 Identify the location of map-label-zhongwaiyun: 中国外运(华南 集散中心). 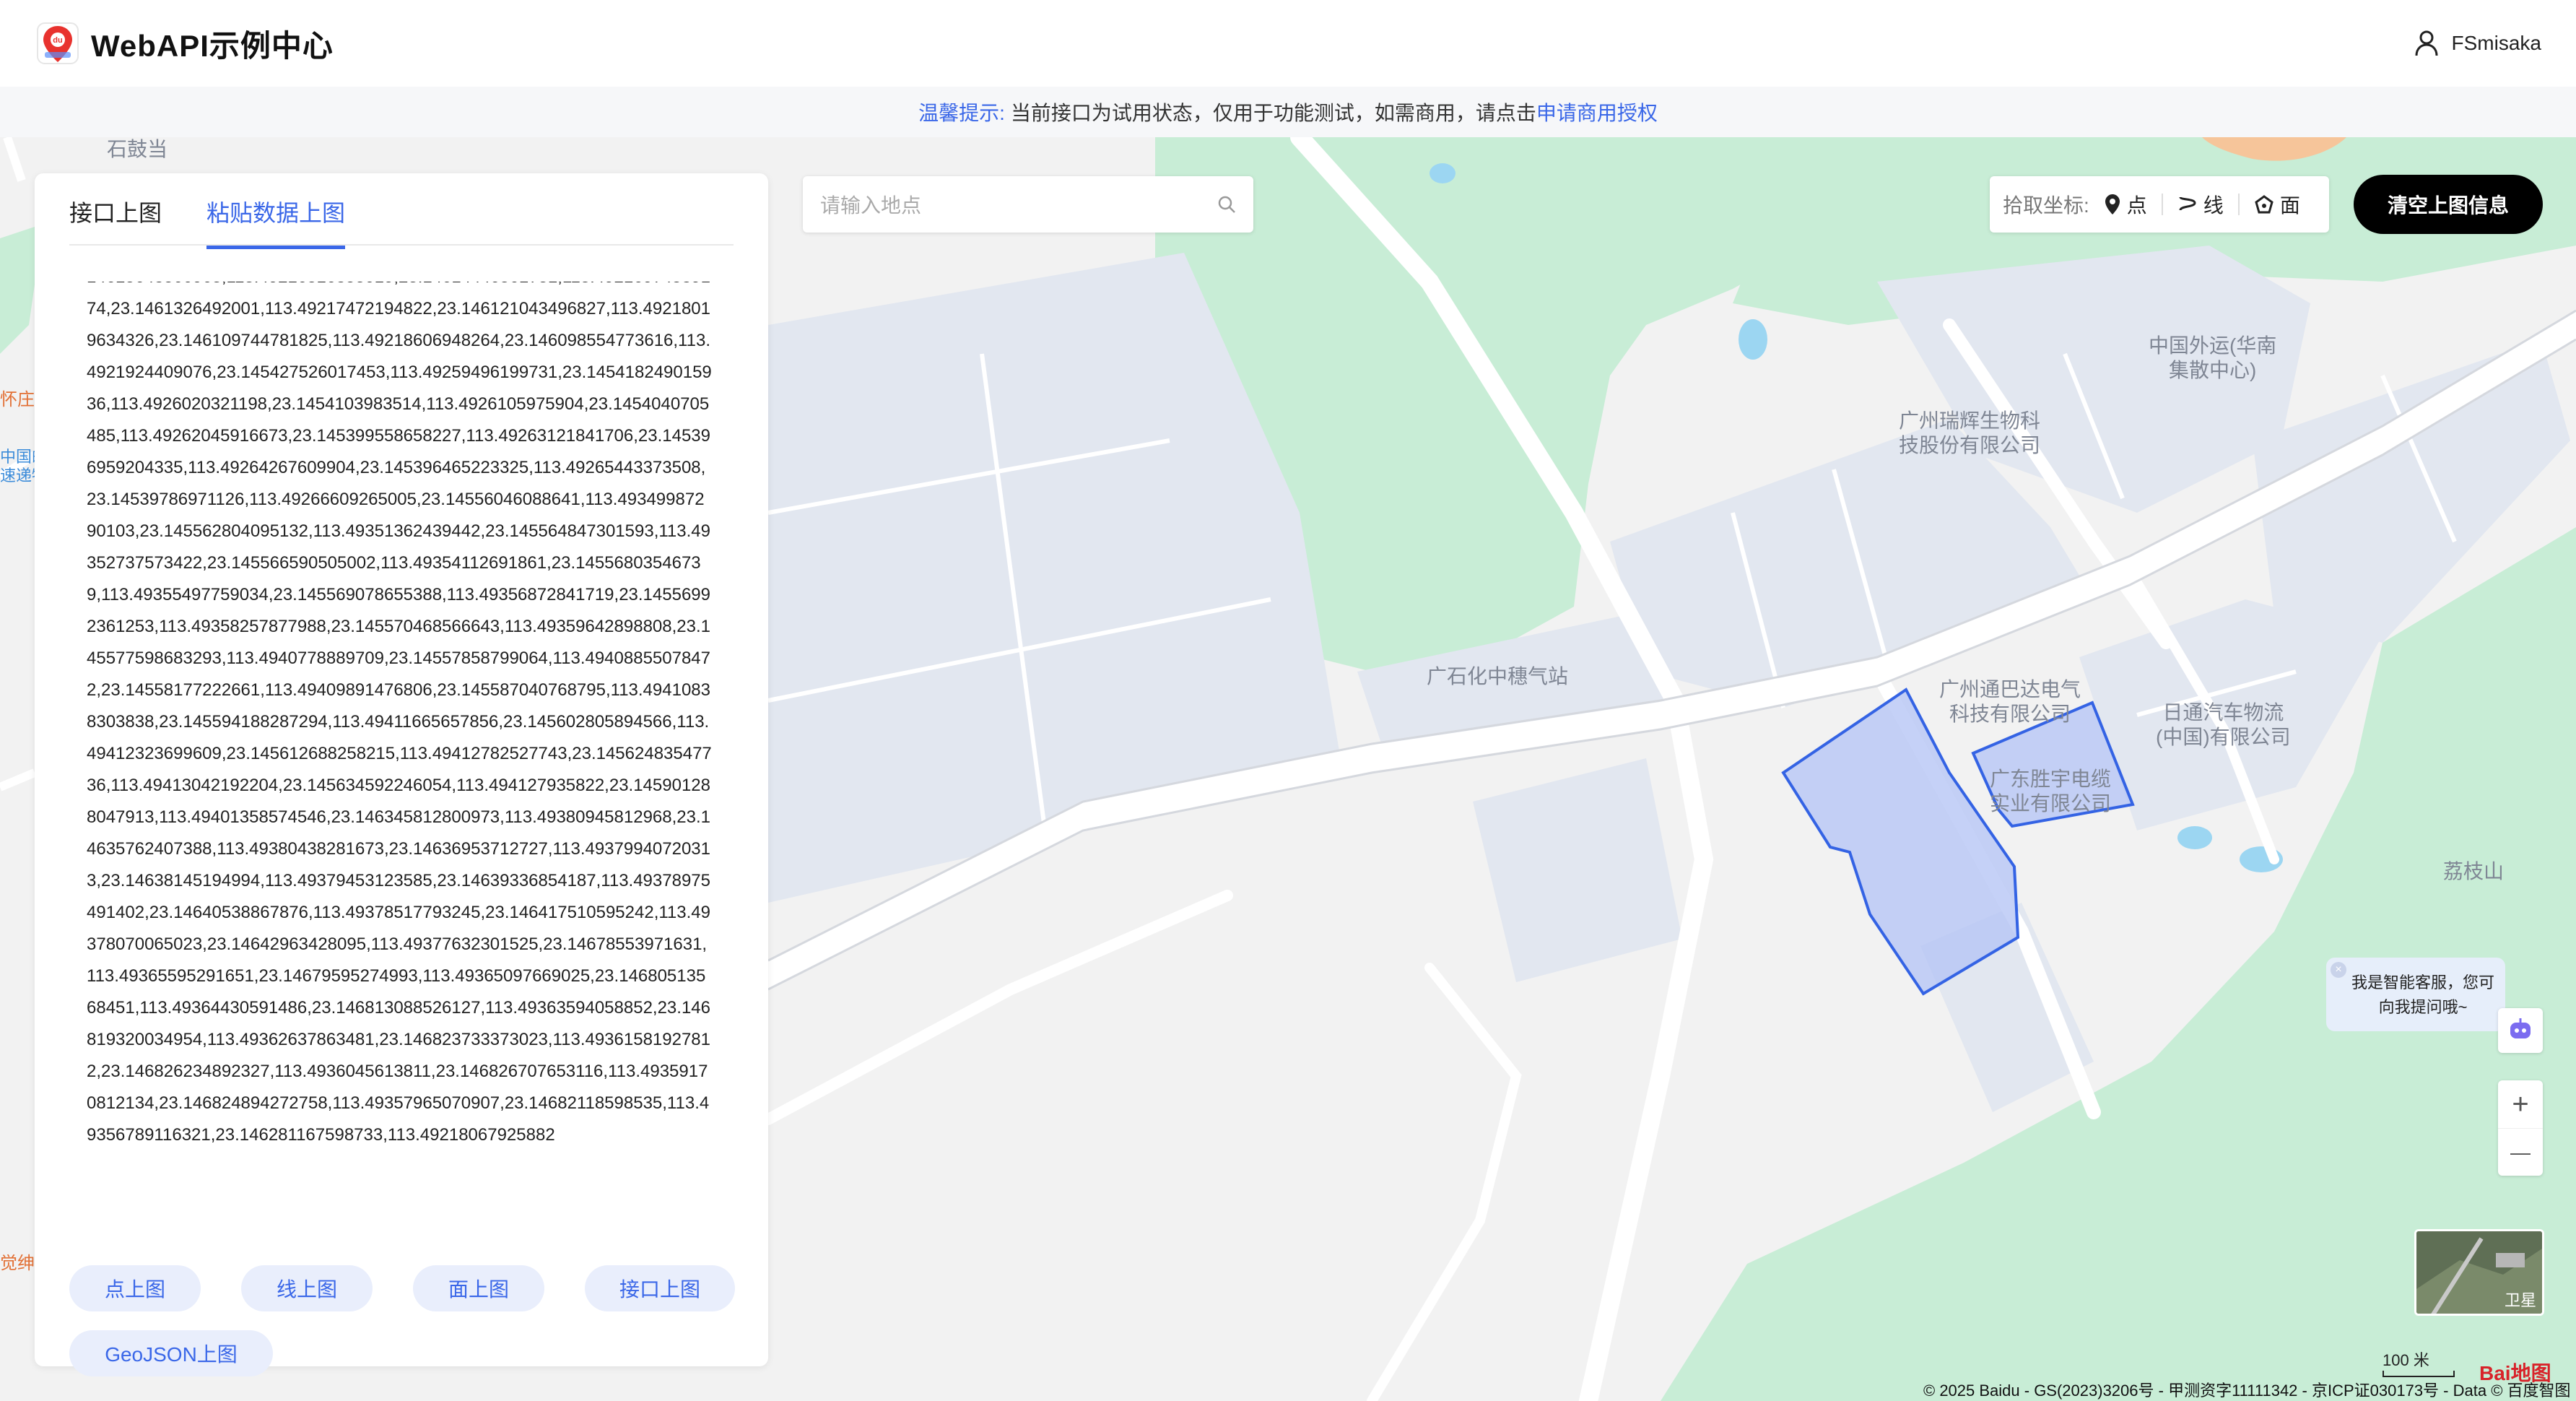
(2213, 357).